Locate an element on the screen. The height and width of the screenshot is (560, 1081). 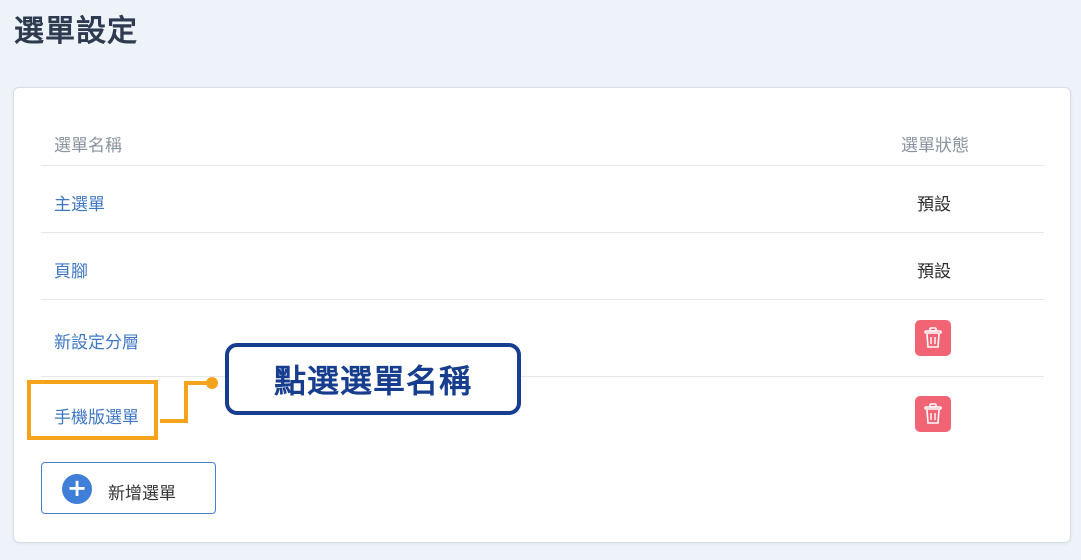
callout-connector is located at coordinates (189, 400).